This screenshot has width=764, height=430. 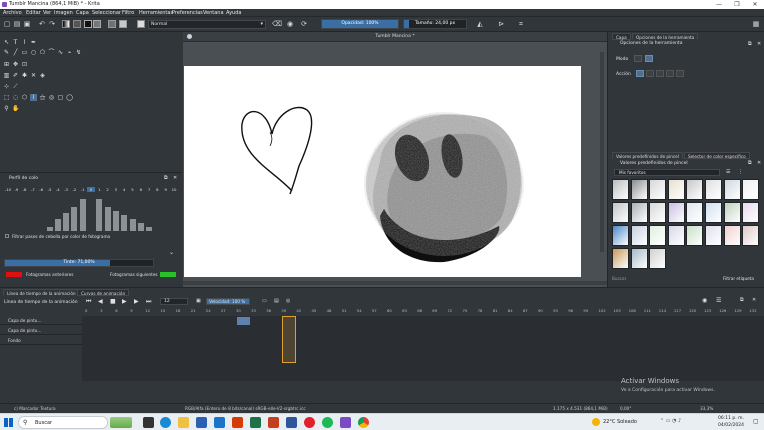 I want to click on measure-tool-icon: ⟋, so click(x=15, y=86).